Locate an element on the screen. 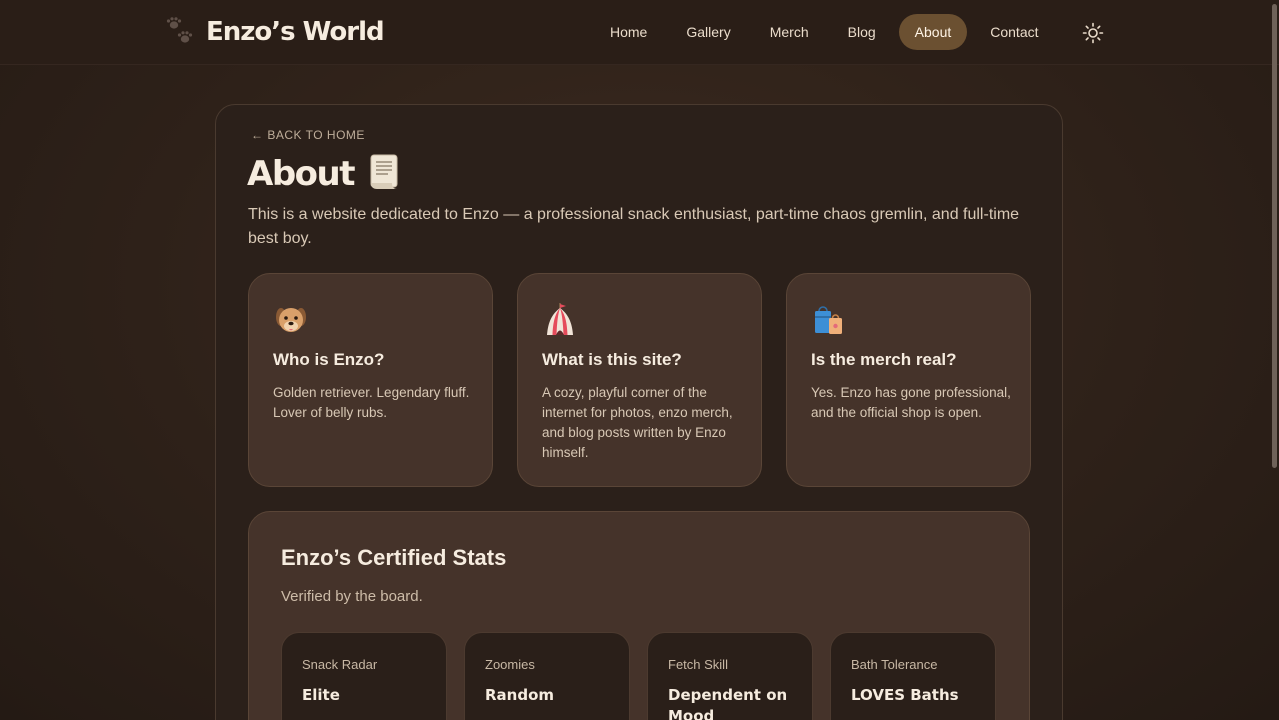 The height and width of the screenshot is (720, 1279). stat-card-fetch-skill: Fetch Skill Dependent on Mood is located at coordinates (730, 676).